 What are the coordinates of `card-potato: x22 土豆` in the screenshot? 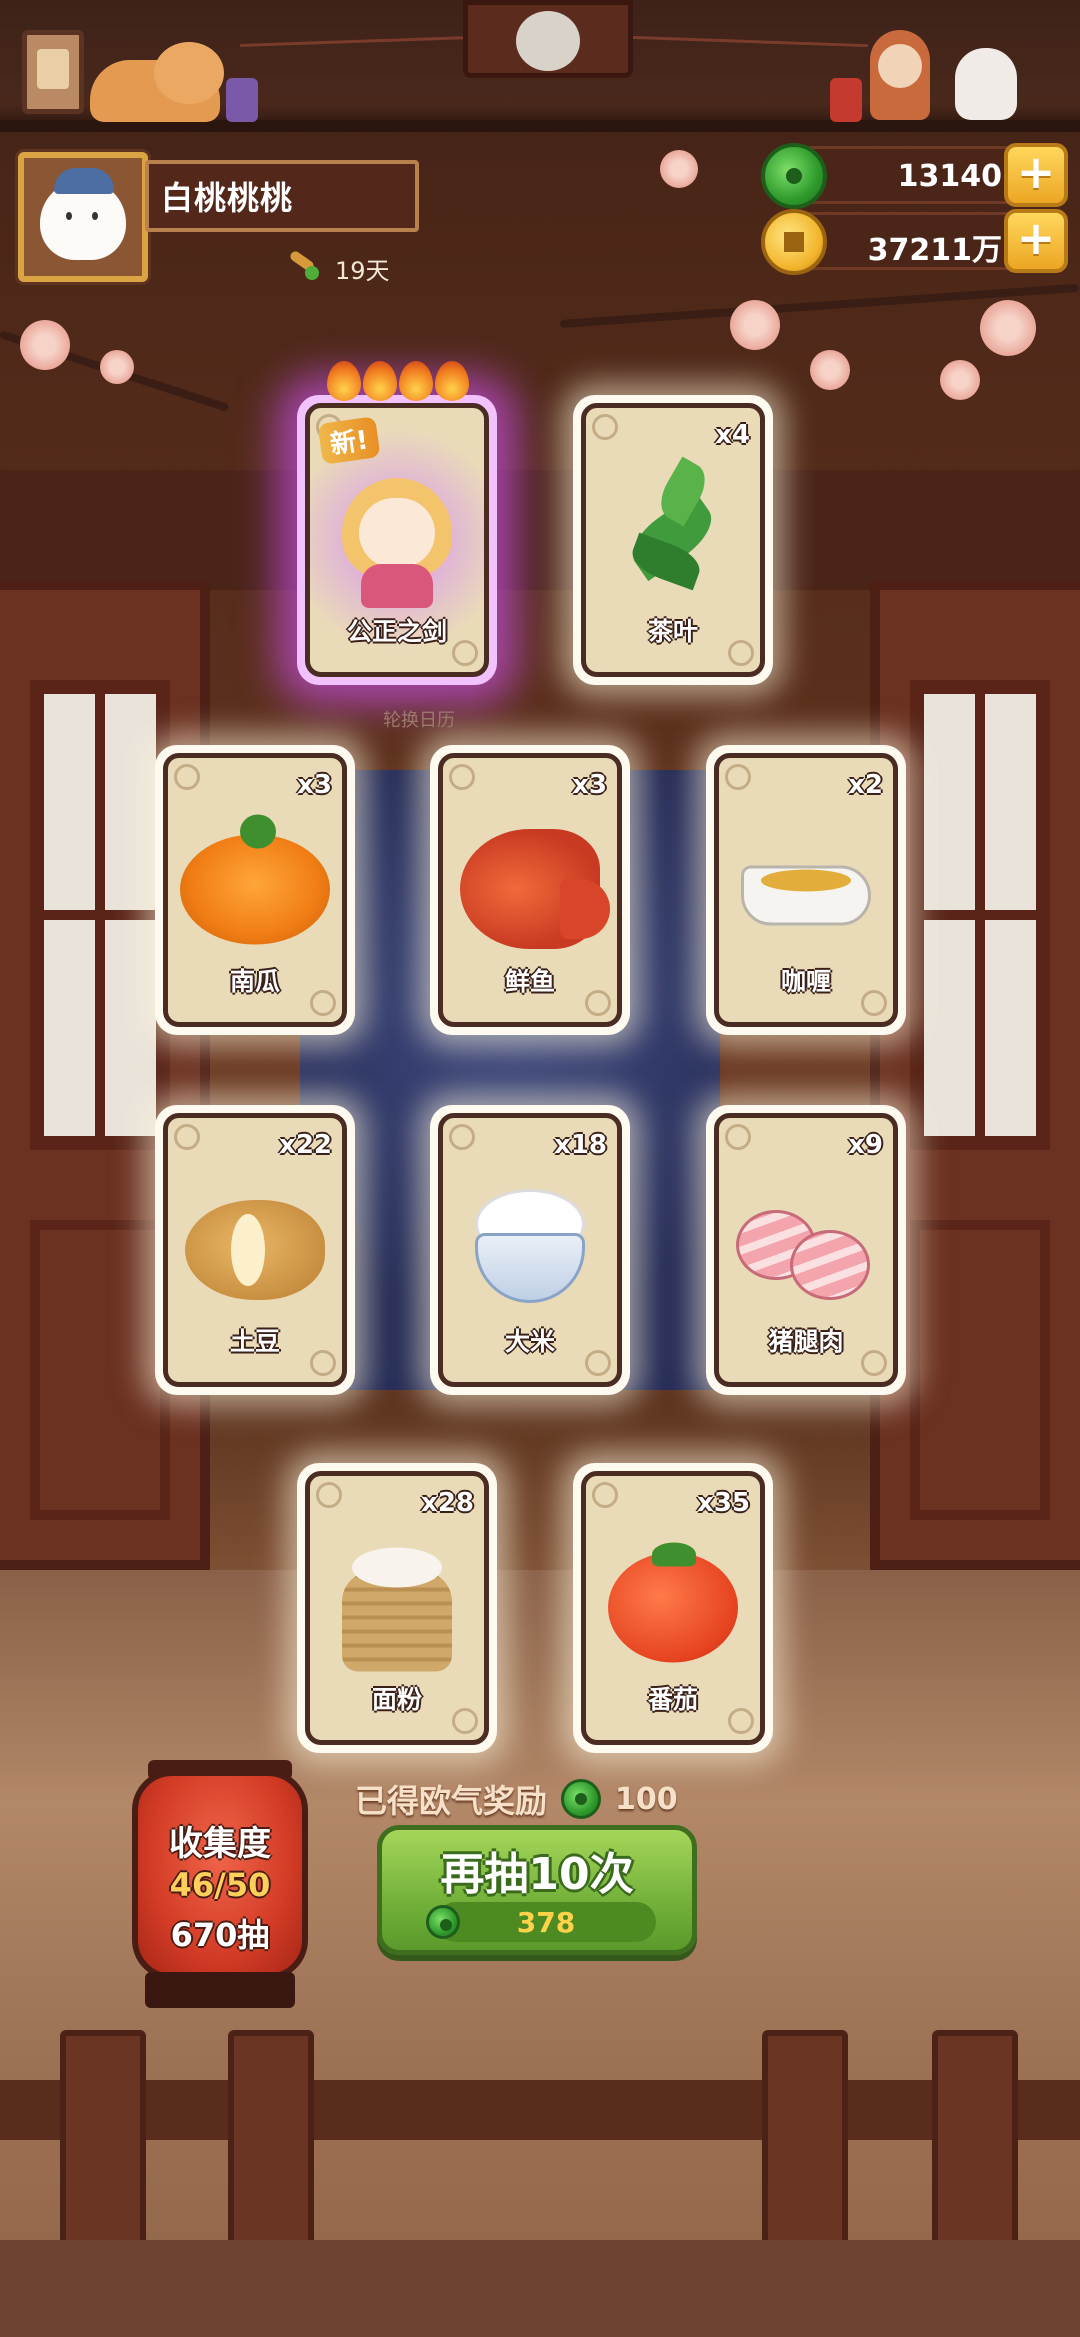 It's located at (255, 1250).